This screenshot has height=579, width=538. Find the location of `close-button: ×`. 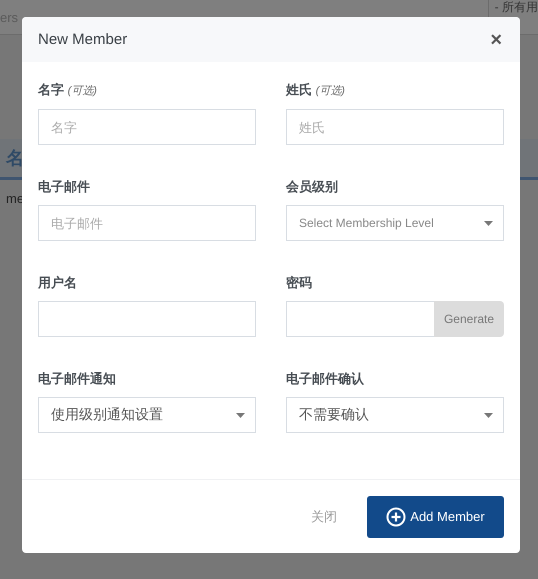

close-button: × is located at coordinates (496, 40).